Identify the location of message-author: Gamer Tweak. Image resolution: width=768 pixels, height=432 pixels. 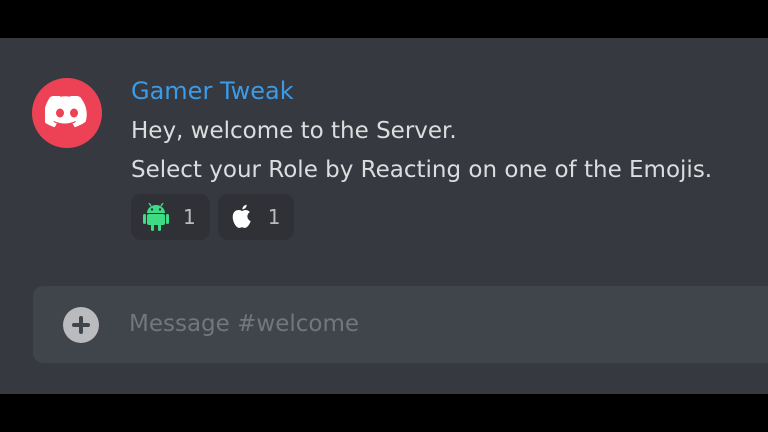
(212, 91).